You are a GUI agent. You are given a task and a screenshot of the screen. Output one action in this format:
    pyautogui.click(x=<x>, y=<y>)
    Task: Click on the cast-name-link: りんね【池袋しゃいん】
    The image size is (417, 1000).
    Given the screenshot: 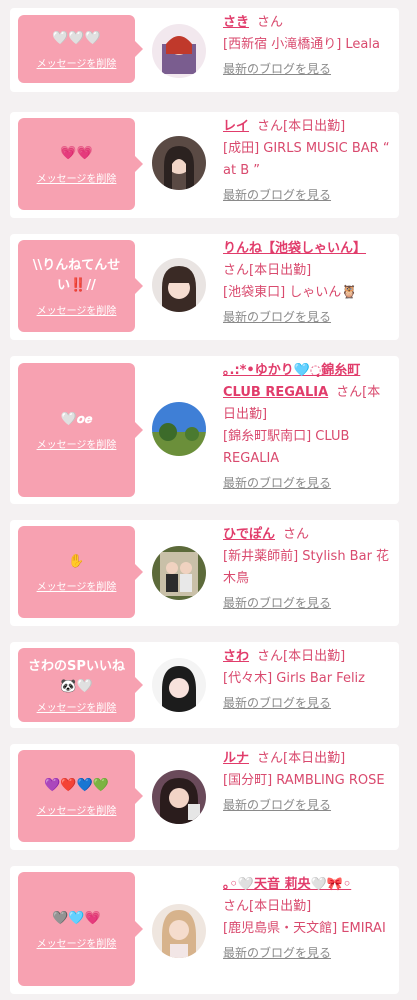 What is the action you would take?
    pyautogui.click(x=294, y=248)
    